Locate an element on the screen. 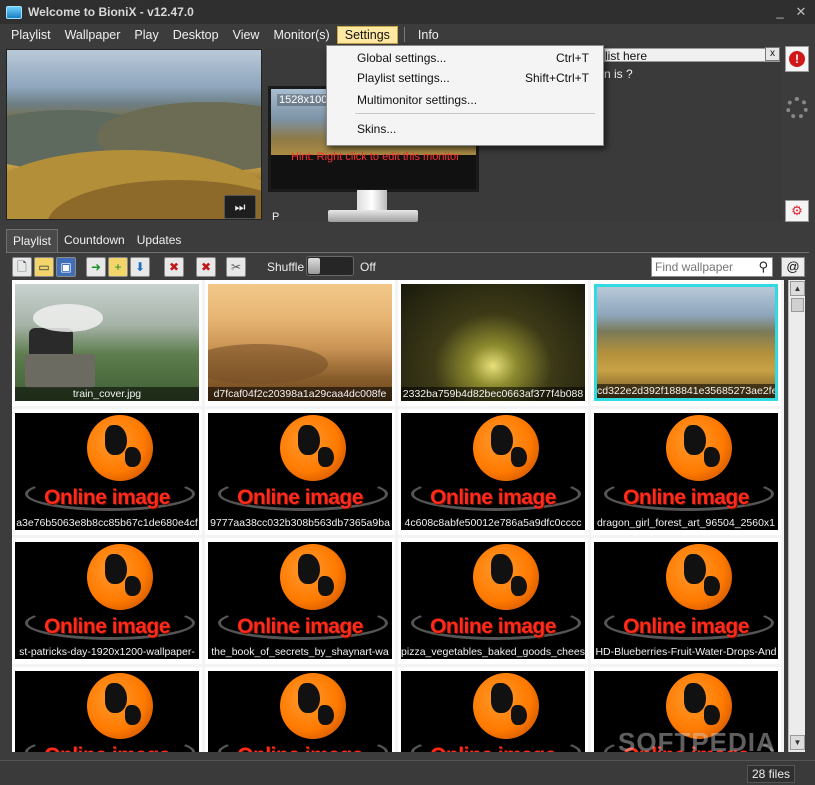  menu-global-settings: Global settings... Ctrl+T is located at coordinates (465, 58).